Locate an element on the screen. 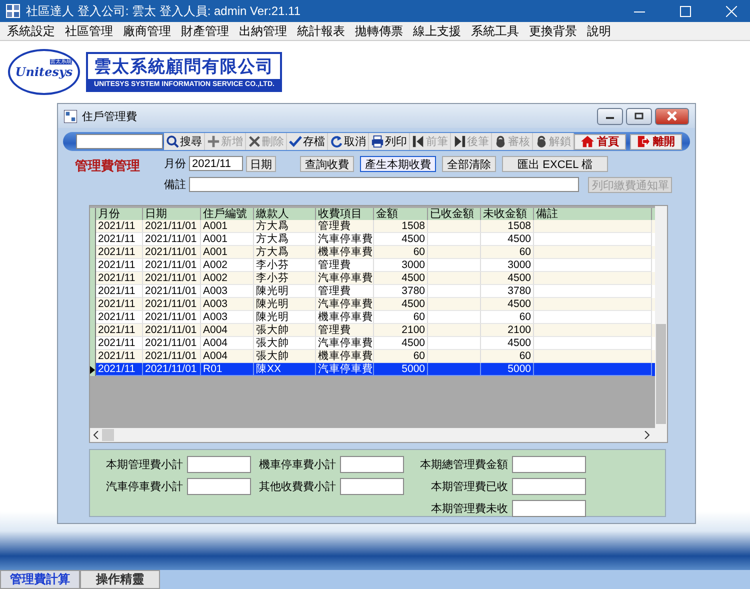  table-row: 2021/11 2021/11/01 A004 張大帥 汽車停車費 4500 4500 is located at coordinates (372, 343).